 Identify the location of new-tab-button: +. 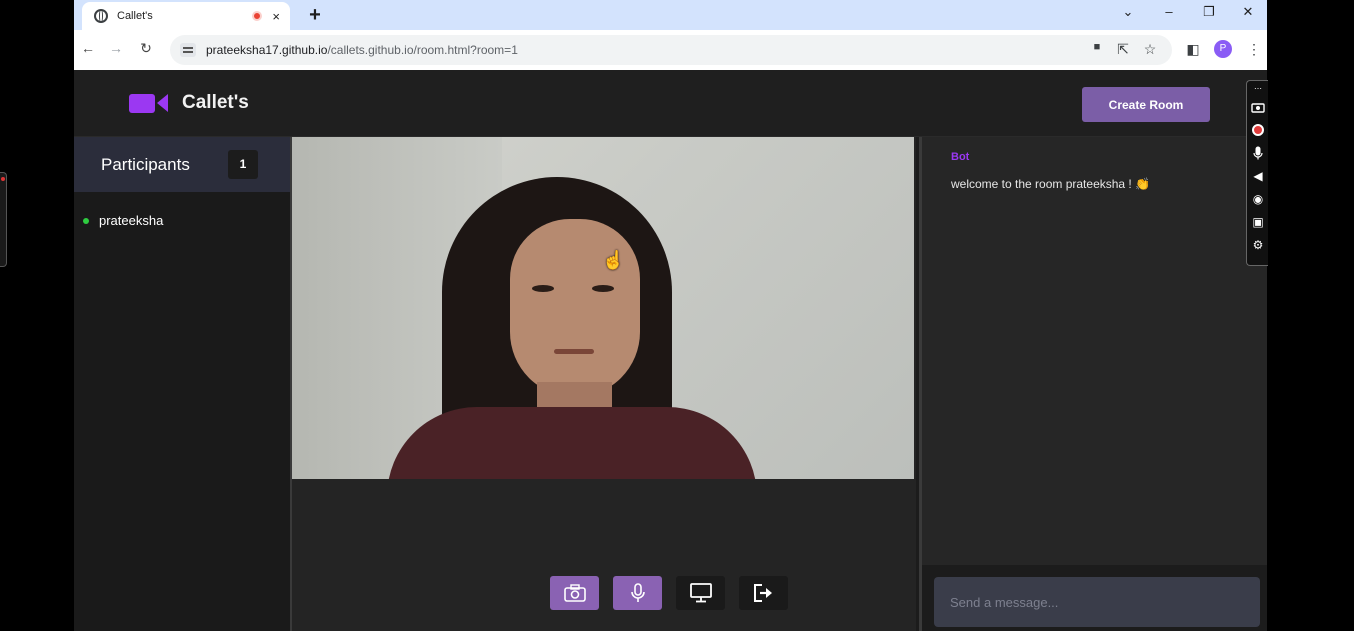
(315, 15).